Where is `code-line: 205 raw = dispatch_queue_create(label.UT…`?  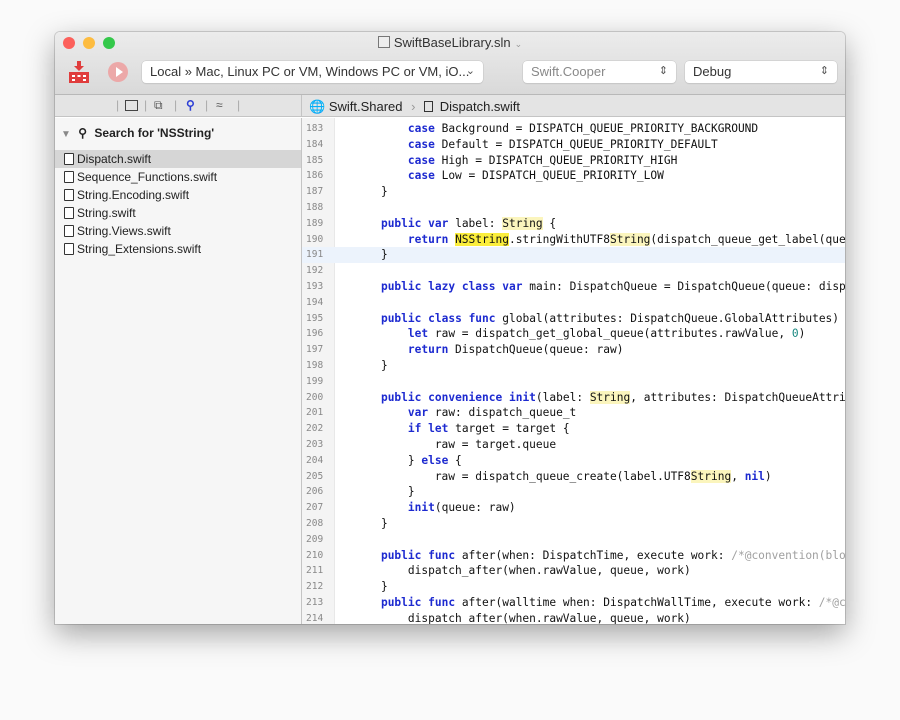
code-line: 205 raw = dispatch_queue_create(label.UT… is located at coordinates (573, 477).